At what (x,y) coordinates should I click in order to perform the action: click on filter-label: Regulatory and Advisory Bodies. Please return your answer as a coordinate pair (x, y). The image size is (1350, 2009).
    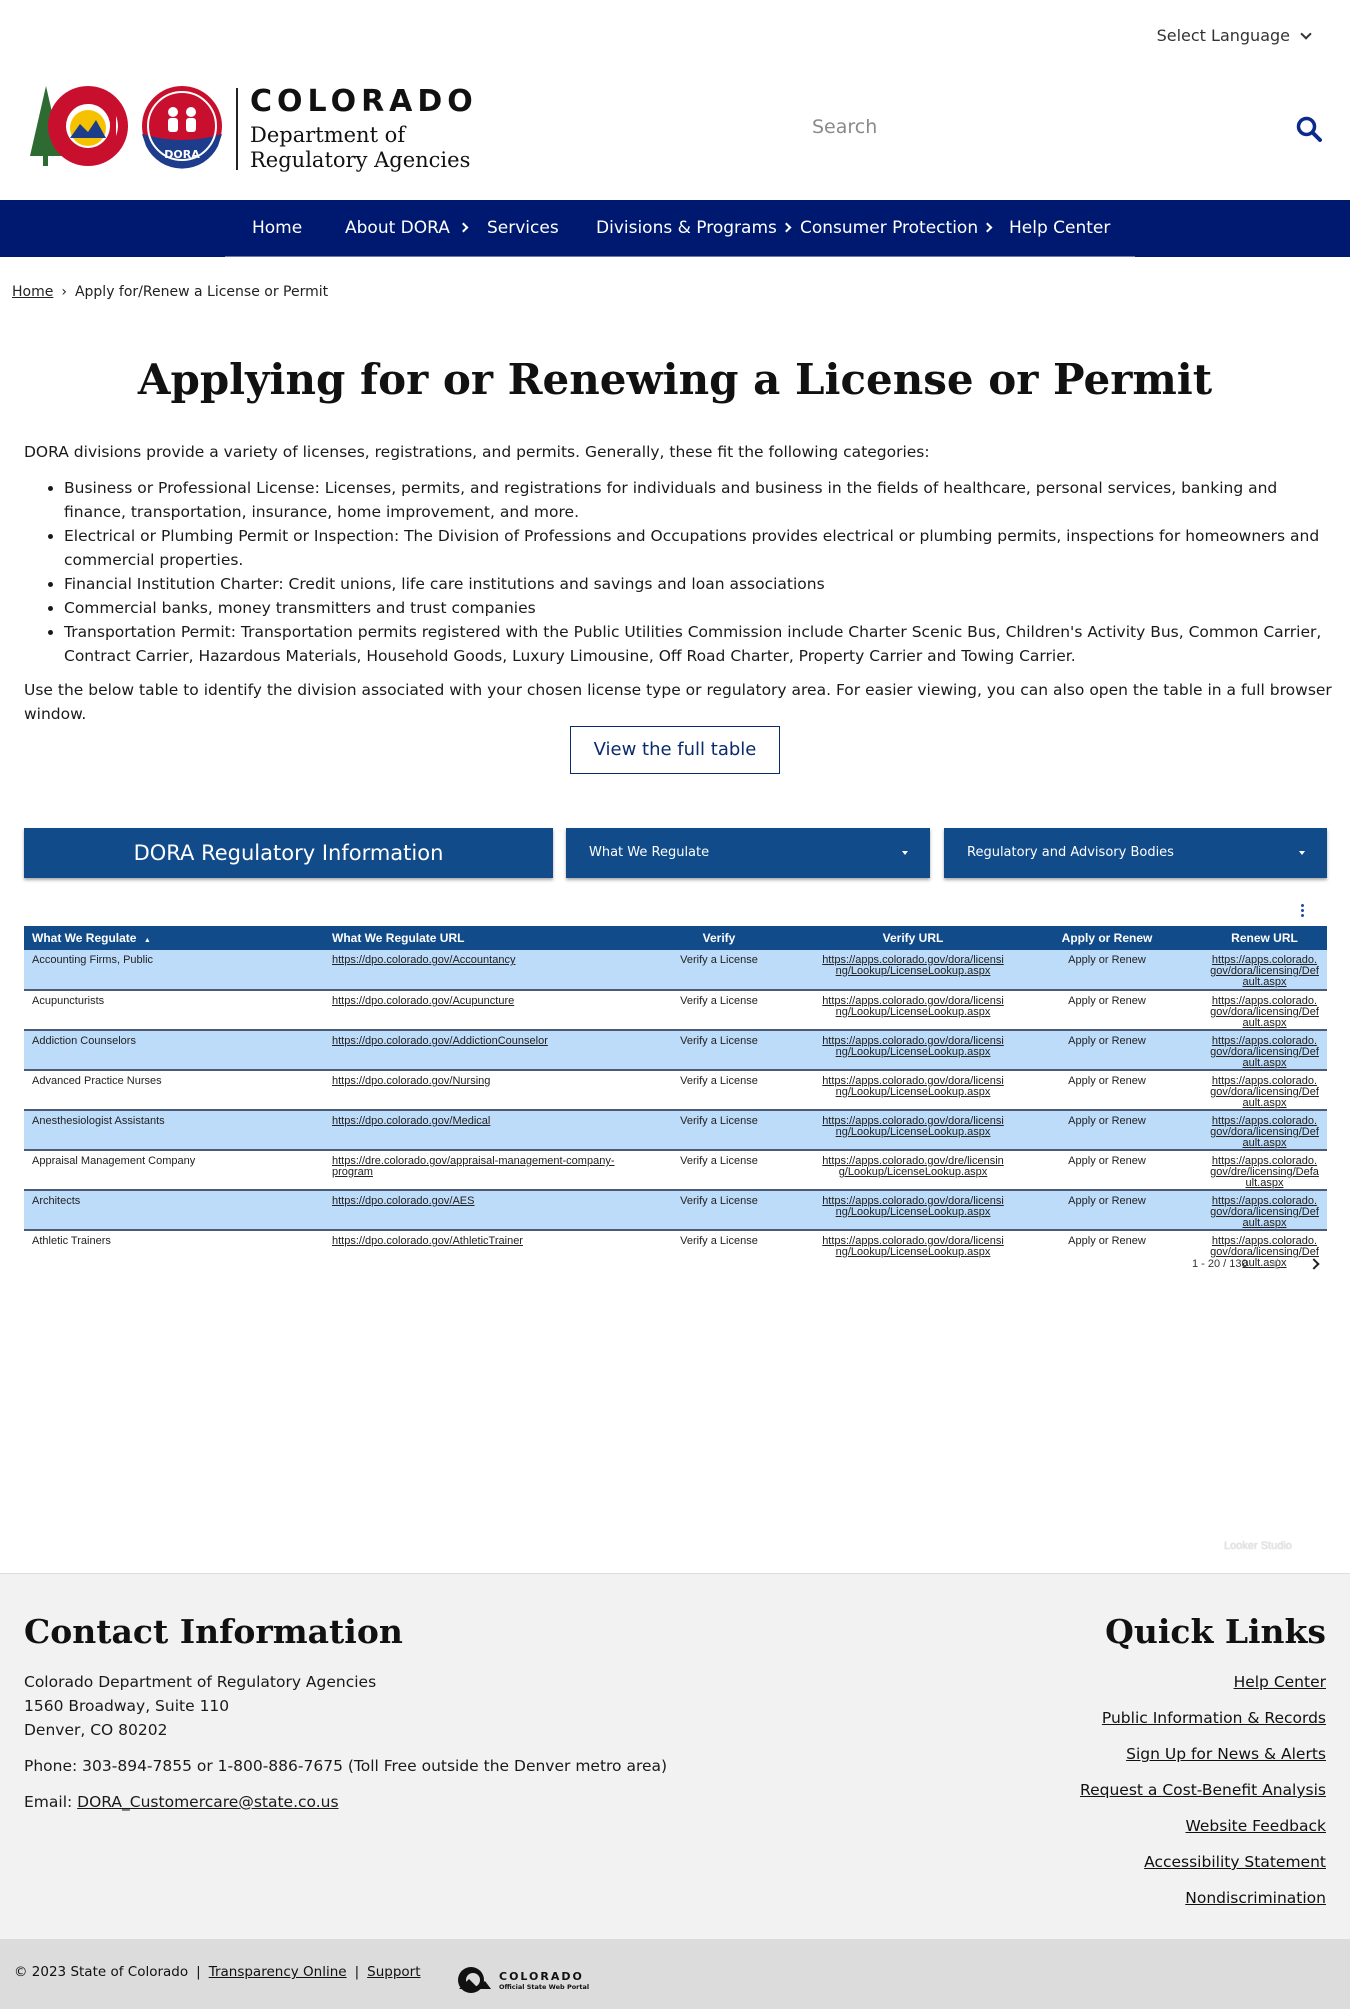
    Looking at the image, I should click on (1070, 852).